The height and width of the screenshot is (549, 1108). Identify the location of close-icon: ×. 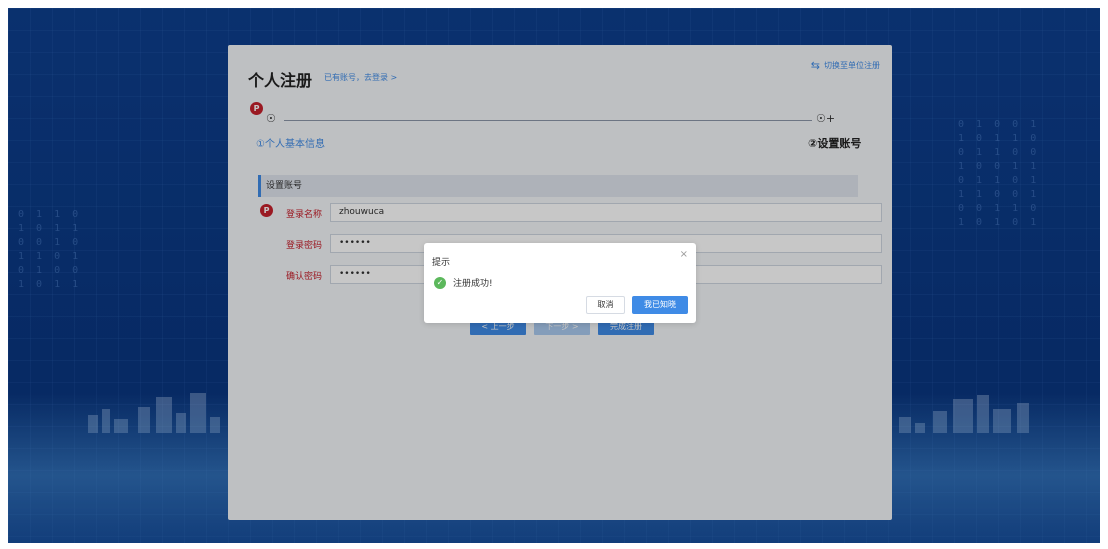
(684, 254).